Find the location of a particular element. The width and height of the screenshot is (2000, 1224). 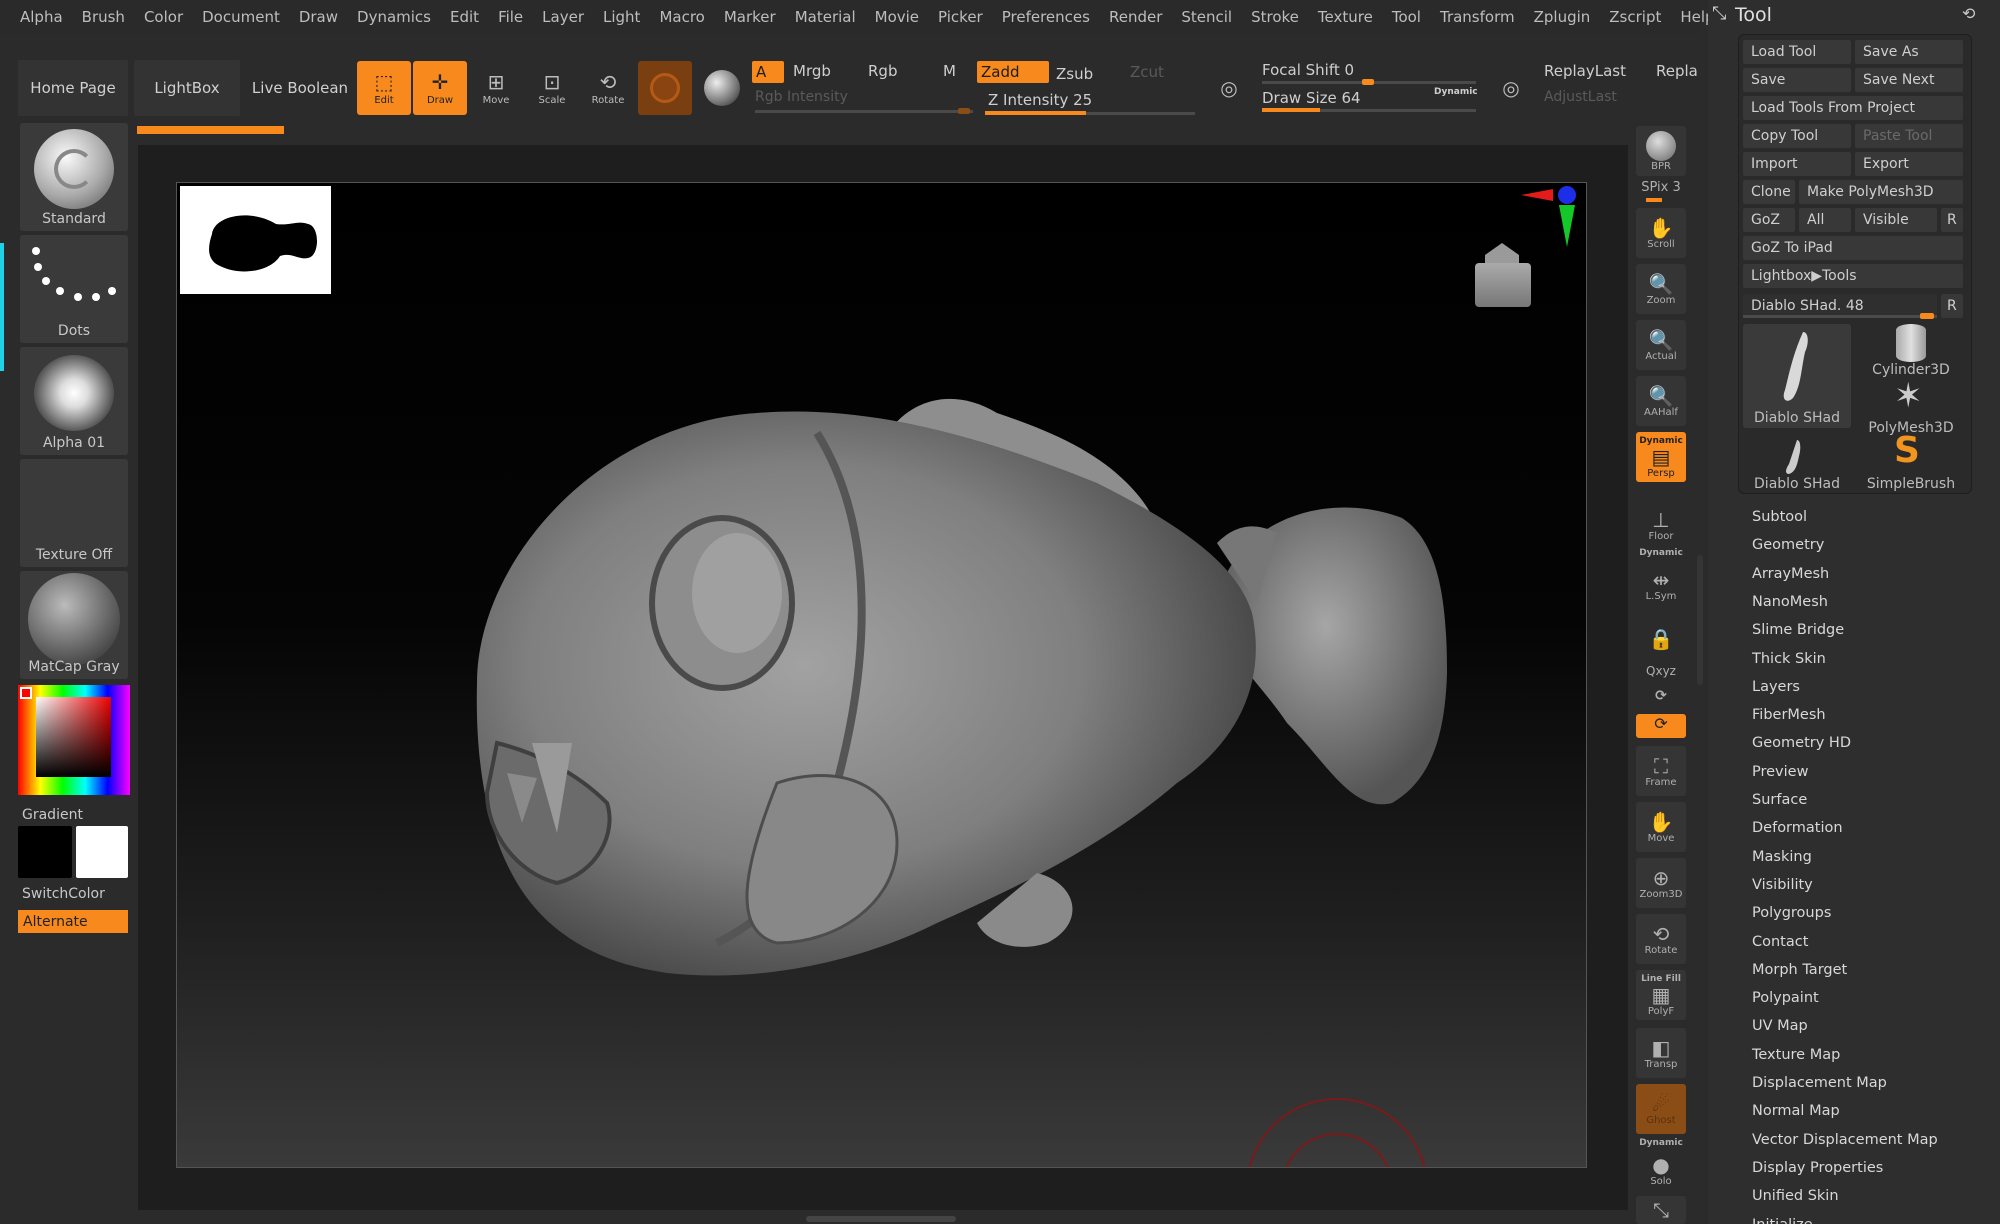

lsym-button: ⇹ L.Sym is located at coordinates (1661, 585).